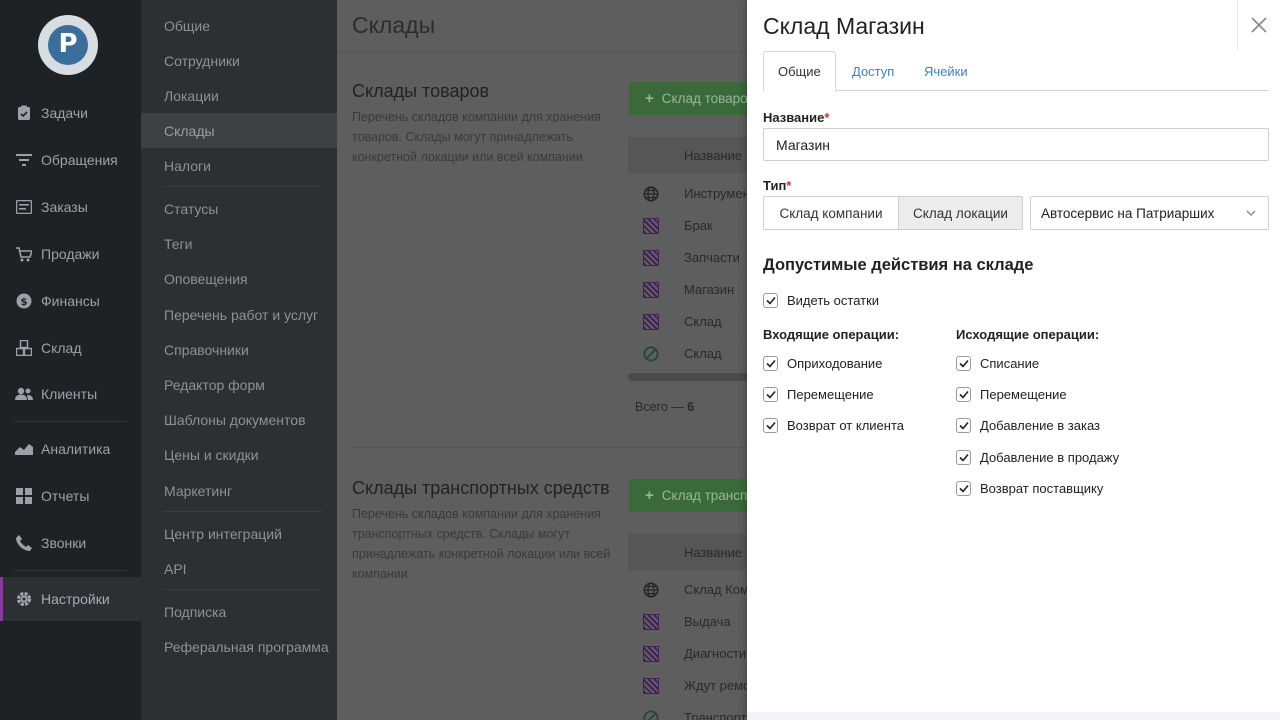 This screenshot has height=720, width=1280. I want to click on close-button, so click(1258, 25).